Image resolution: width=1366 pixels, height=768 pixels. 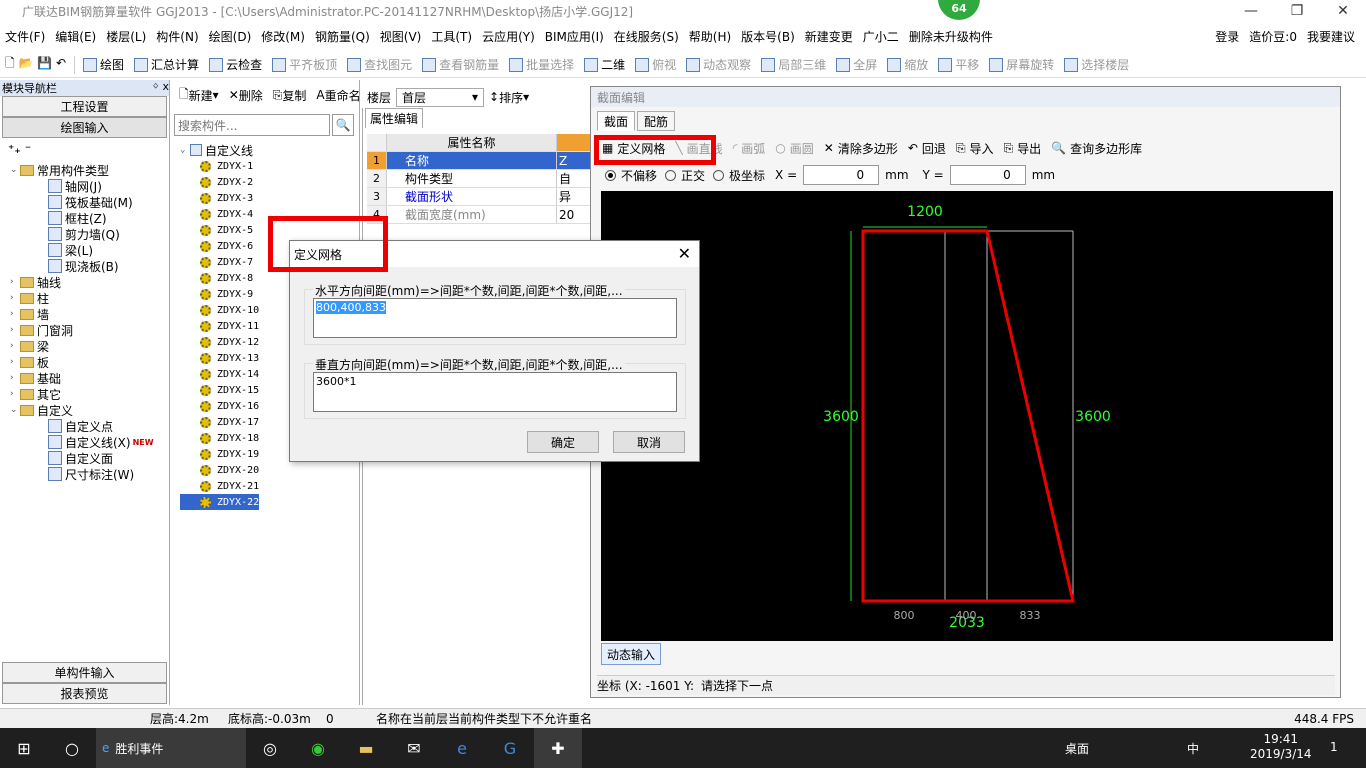 I want to click on close-icon: ✕, so click(x=1343, y=11).